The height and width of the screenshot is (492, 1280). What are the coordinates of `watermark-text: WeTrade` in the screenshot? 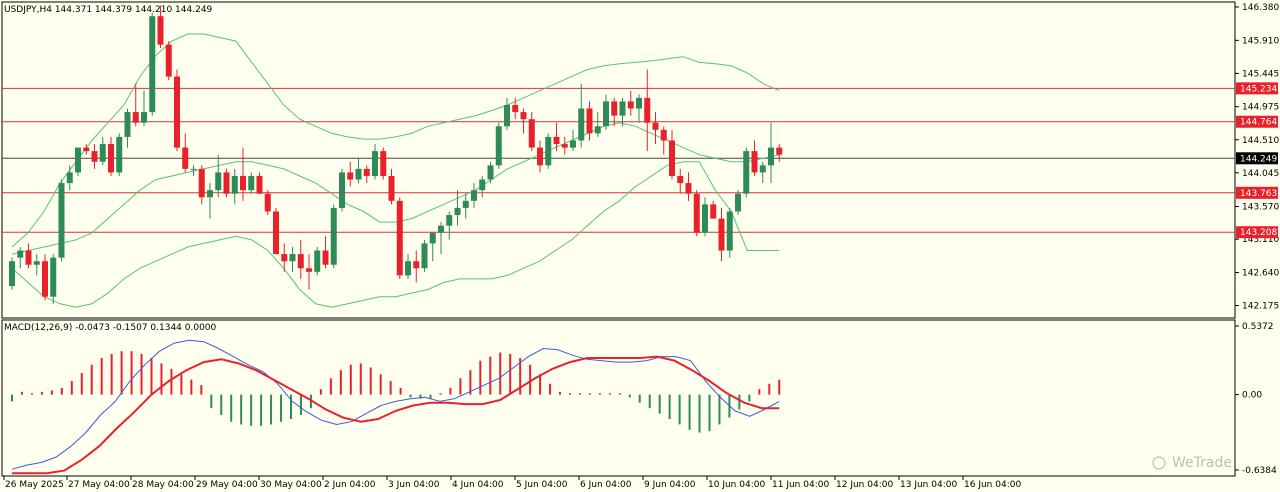 It's located at (1202, 463).